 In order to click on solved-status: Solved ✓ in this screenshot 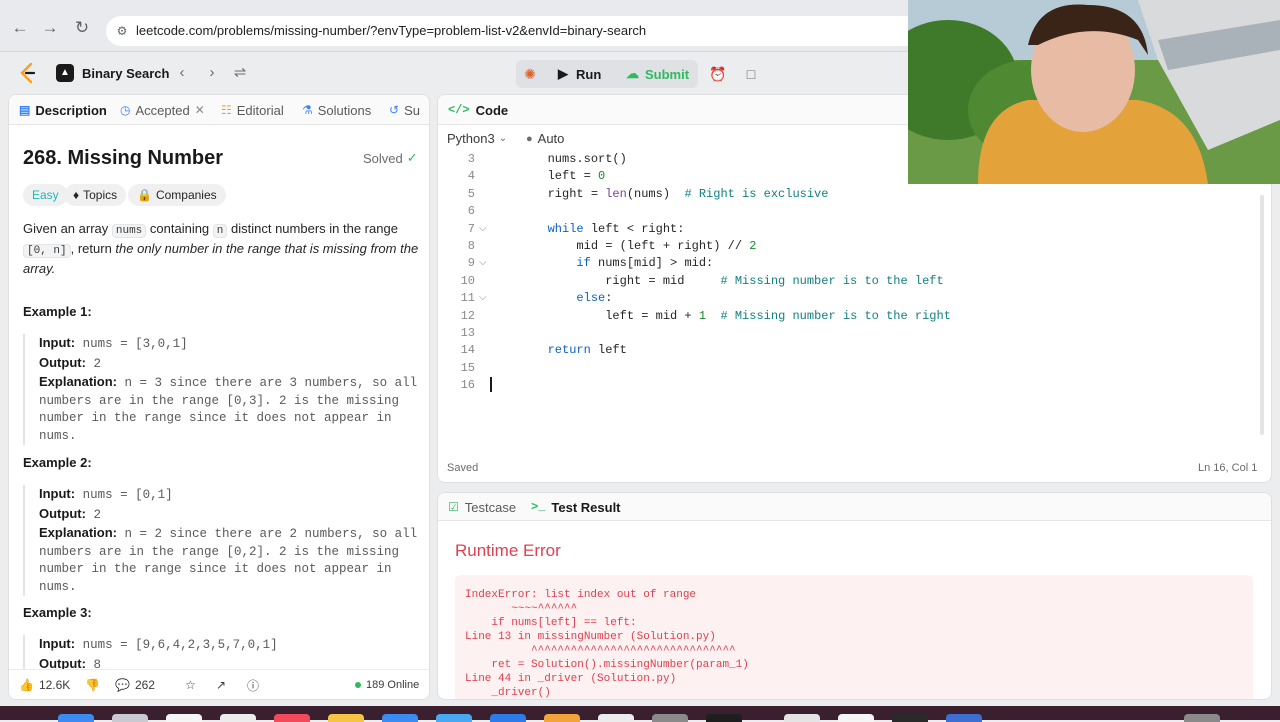, I will do `click(390, 158)`.